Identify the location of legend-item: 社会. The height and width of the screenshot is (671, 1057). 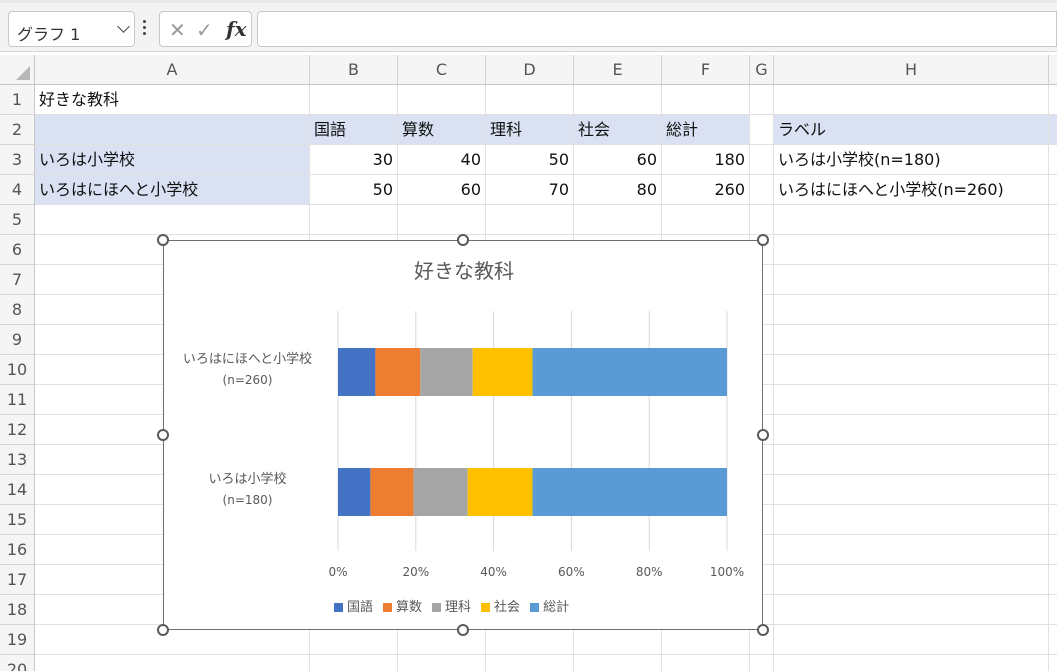
(500, 605).